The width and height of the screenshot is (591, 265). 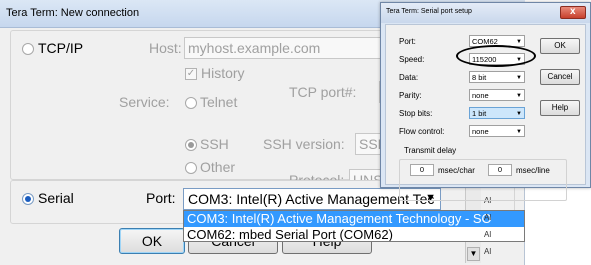 What do you see at coordinates (497, 95) in the screenshot?
I see `sp-parity-select: none ▼` at bounding box center [497, 95].